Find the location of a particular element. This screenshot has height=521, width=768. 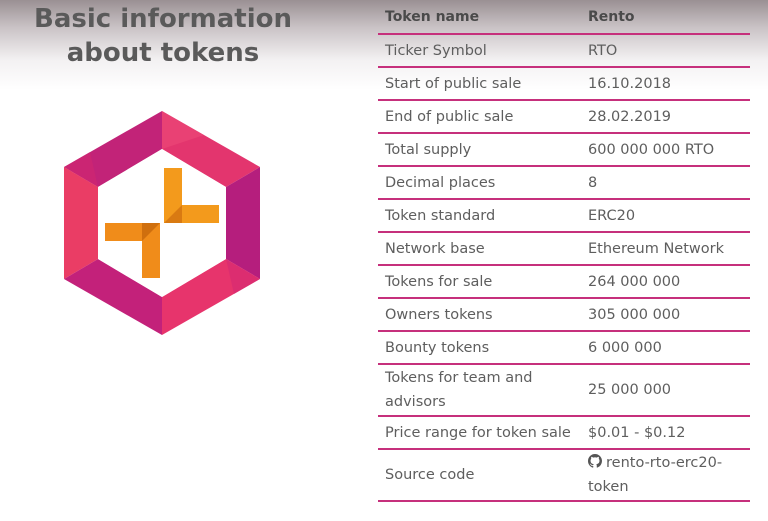

table-row: Source code rento-rto-erc20-token is located at coordinates (564, 475).